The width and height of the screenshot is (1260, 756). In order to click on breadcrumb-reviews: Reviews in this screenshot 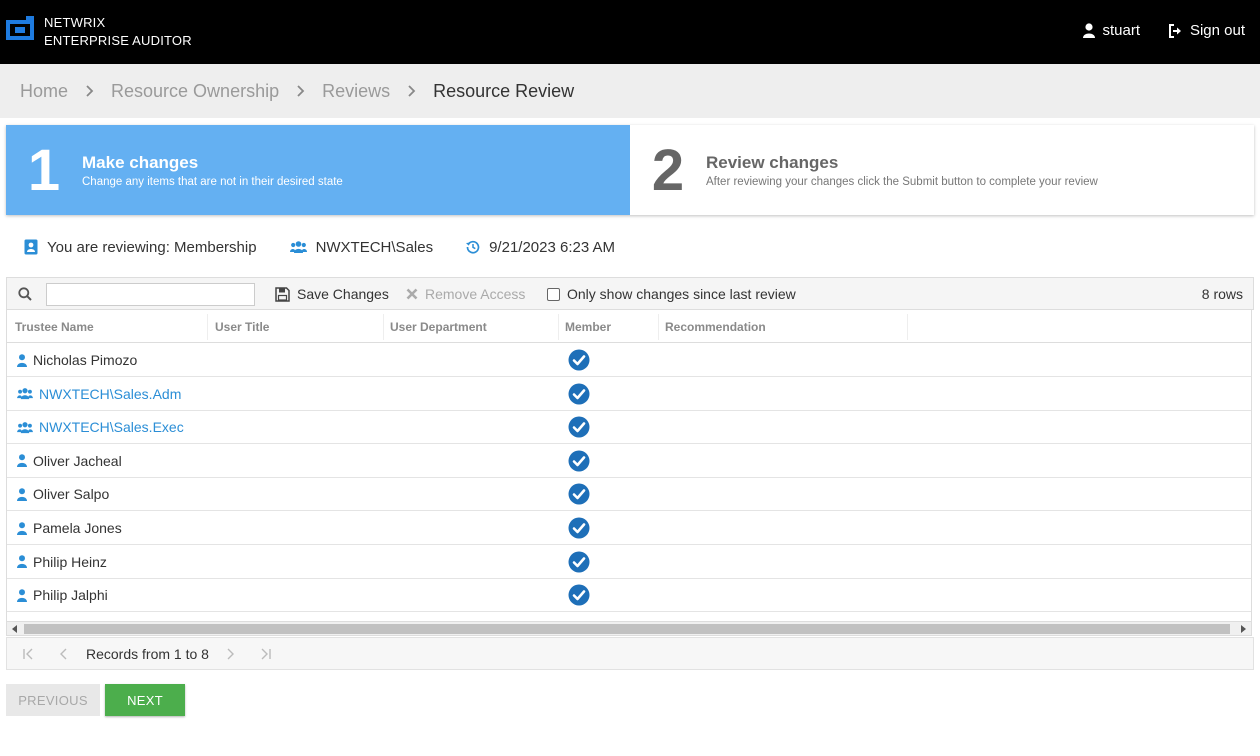, I will do `click(356, 91)`.